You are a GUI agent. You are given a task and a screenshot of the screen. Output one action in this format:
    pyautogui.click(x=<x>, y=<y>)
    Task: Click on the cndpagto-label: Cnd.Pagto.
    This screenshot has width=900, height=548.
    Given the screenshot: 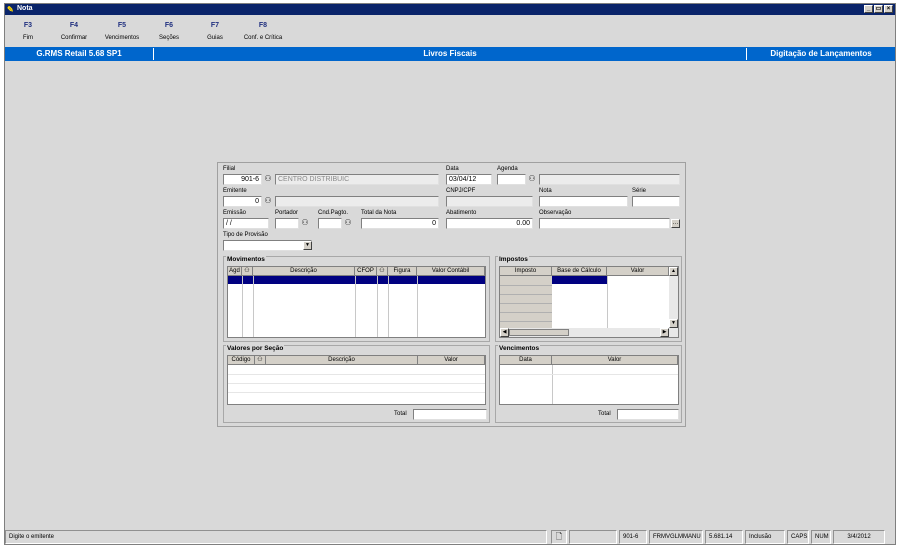 What is the action you would take?
    pyautogui.click(x=333, y=213)
    